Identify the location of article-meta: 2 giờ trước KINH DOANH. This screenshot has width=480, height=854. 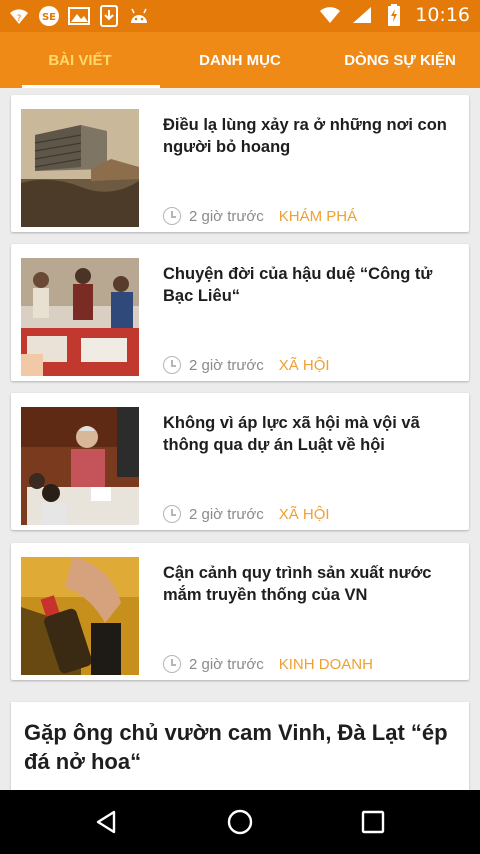
(268, 664).